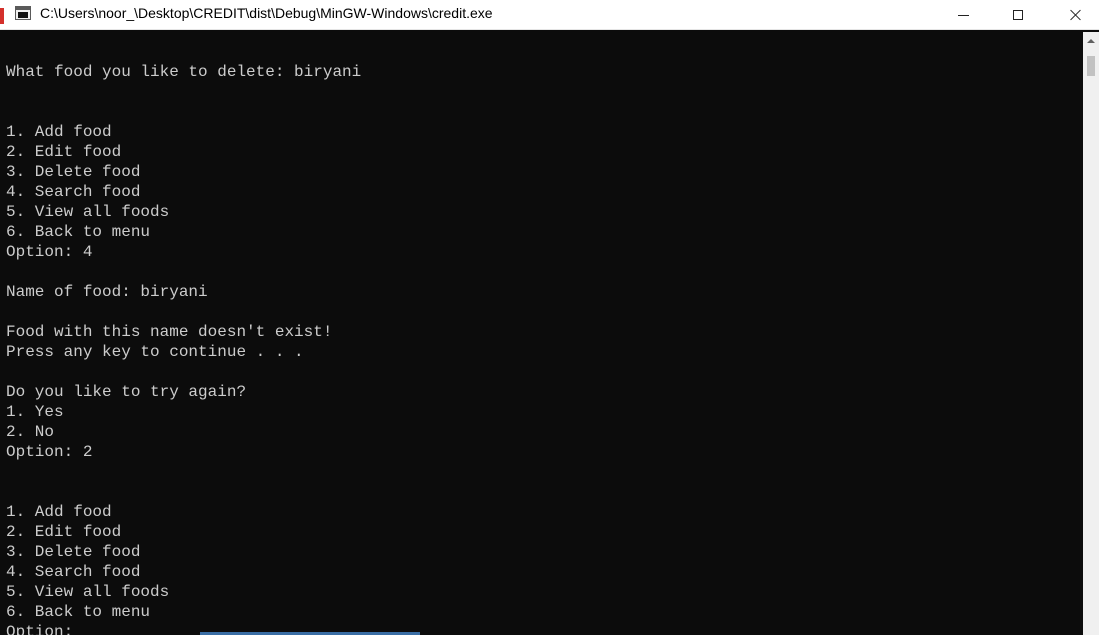 The width and height of the screenshot is (1099, 635). I want to click on console-line: Food with this name doesn't exist!, so click(169, 332).